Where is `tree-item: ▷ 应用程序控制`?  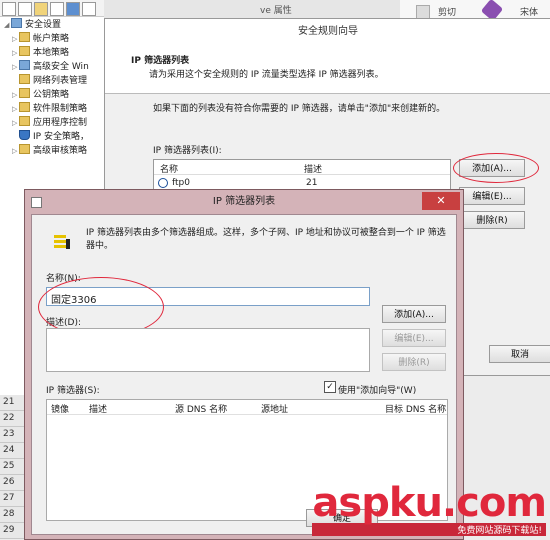 tree-item: ▷ 应用程序控制 is located at coordinates (62, 122).